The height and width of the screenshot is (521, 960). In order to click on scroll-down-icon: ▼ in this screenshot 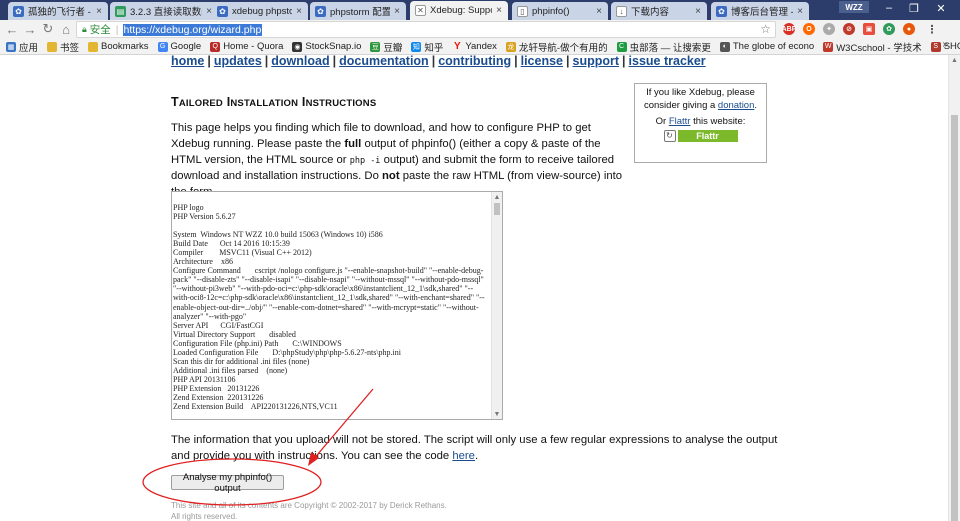, I will do `click(497, 414)`.